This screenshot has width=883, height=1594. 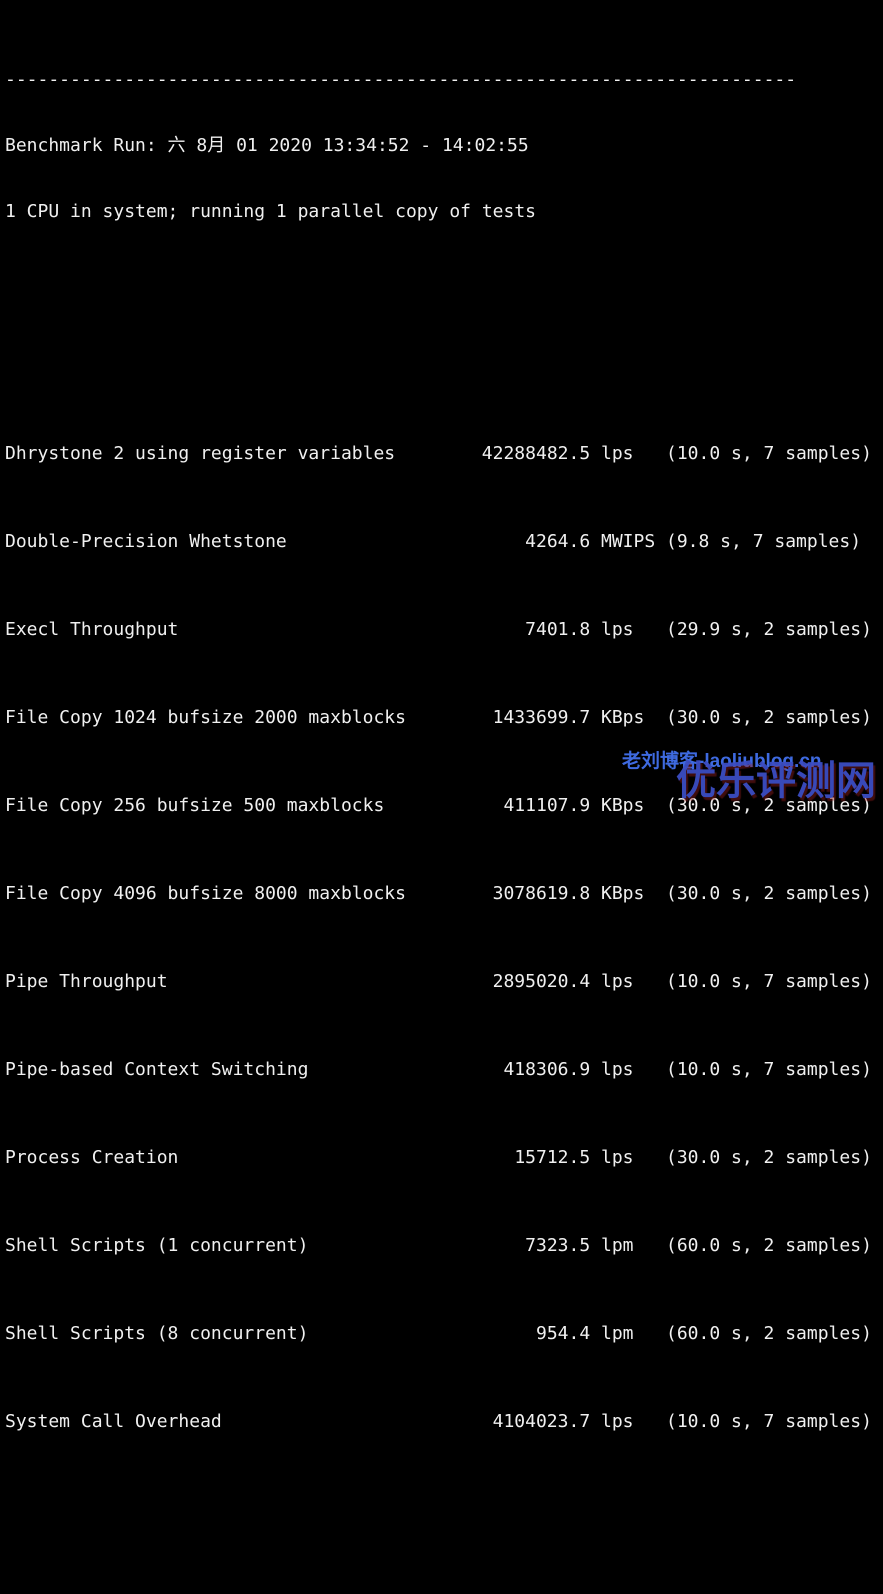 What do you see at coordinates (558, 1245) in the screenshot?
I see `test-value: 7323.5` at bounding box center [558, 1245].